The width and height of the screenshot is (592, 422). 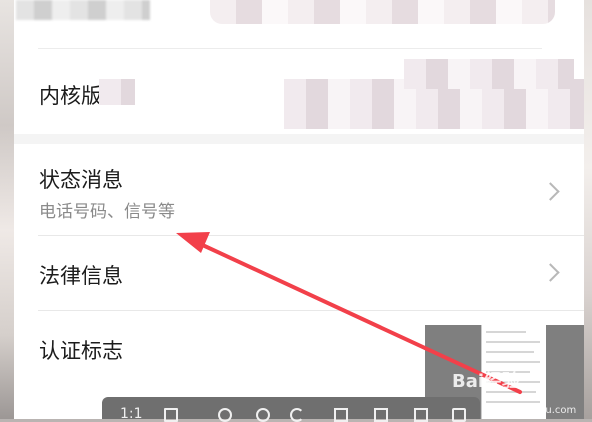 I want to click on favorite-icon, so click(x=381, y=415).